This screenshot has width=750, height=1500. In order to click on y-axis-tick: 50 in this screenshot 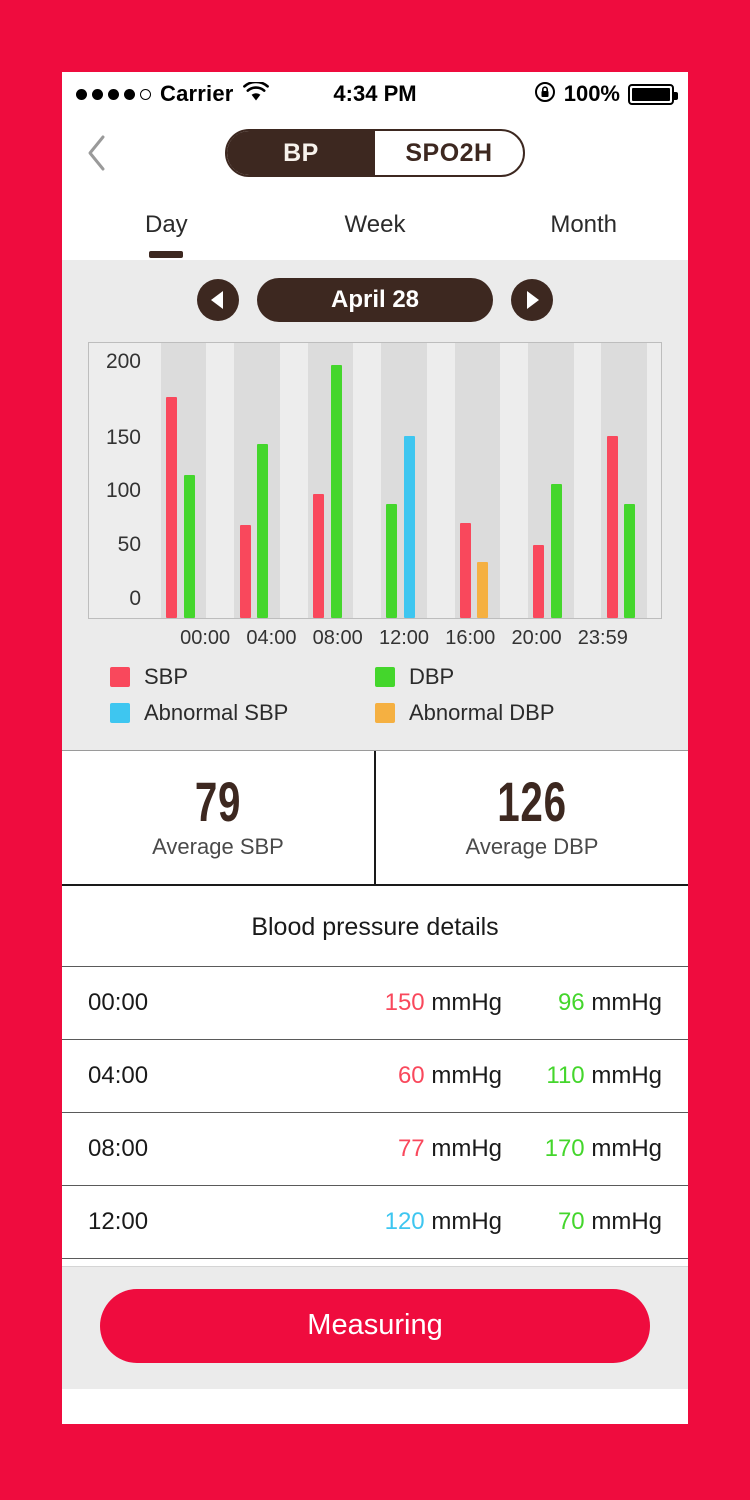, I will do `click(129, 544)`.